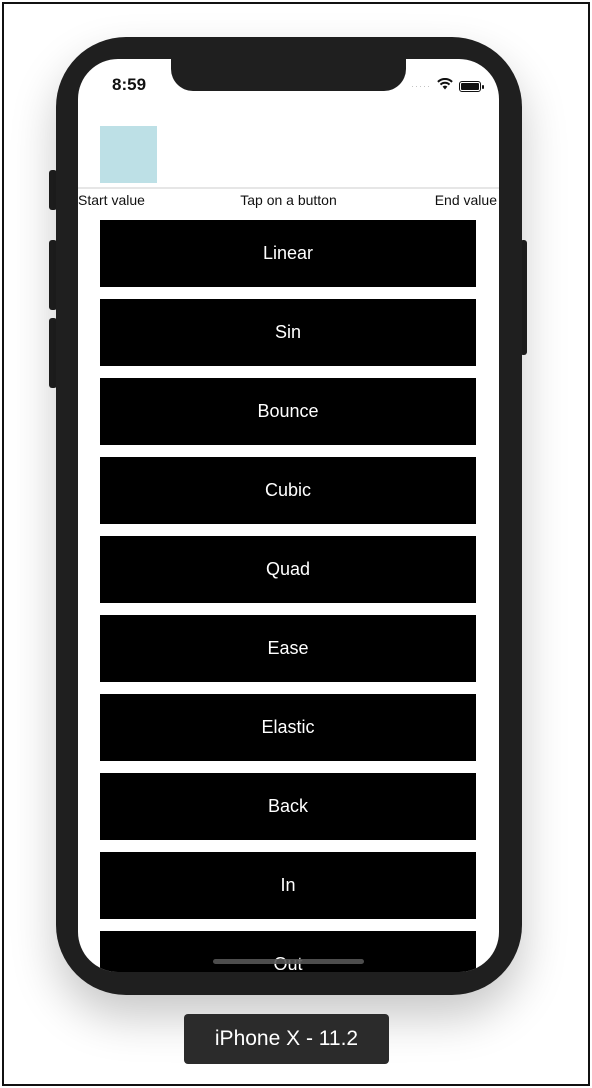  I want to click on notch, so click(288, 75).